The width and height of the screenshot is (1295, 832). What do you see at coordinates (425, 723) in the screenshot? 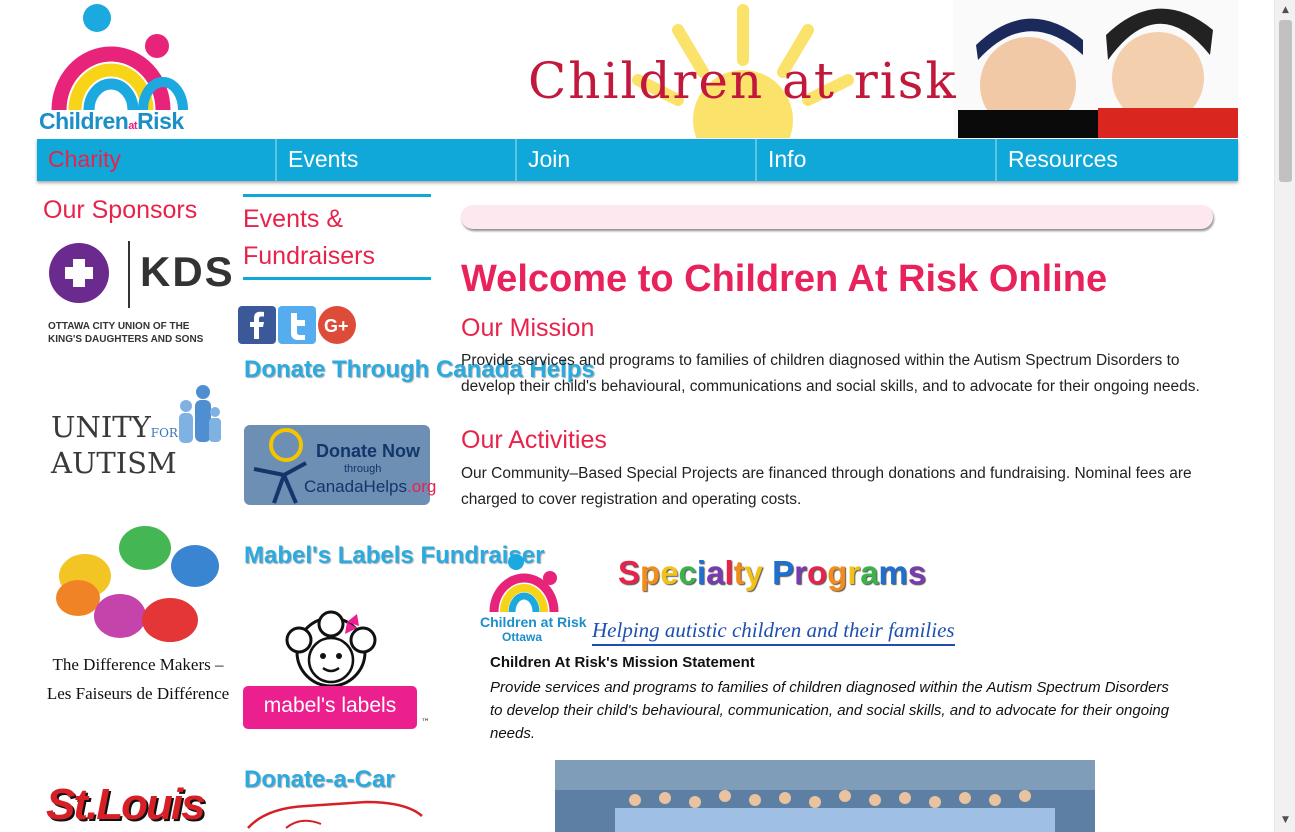
I see `trademark-symbol: ™` at bounding box center [425, 723].